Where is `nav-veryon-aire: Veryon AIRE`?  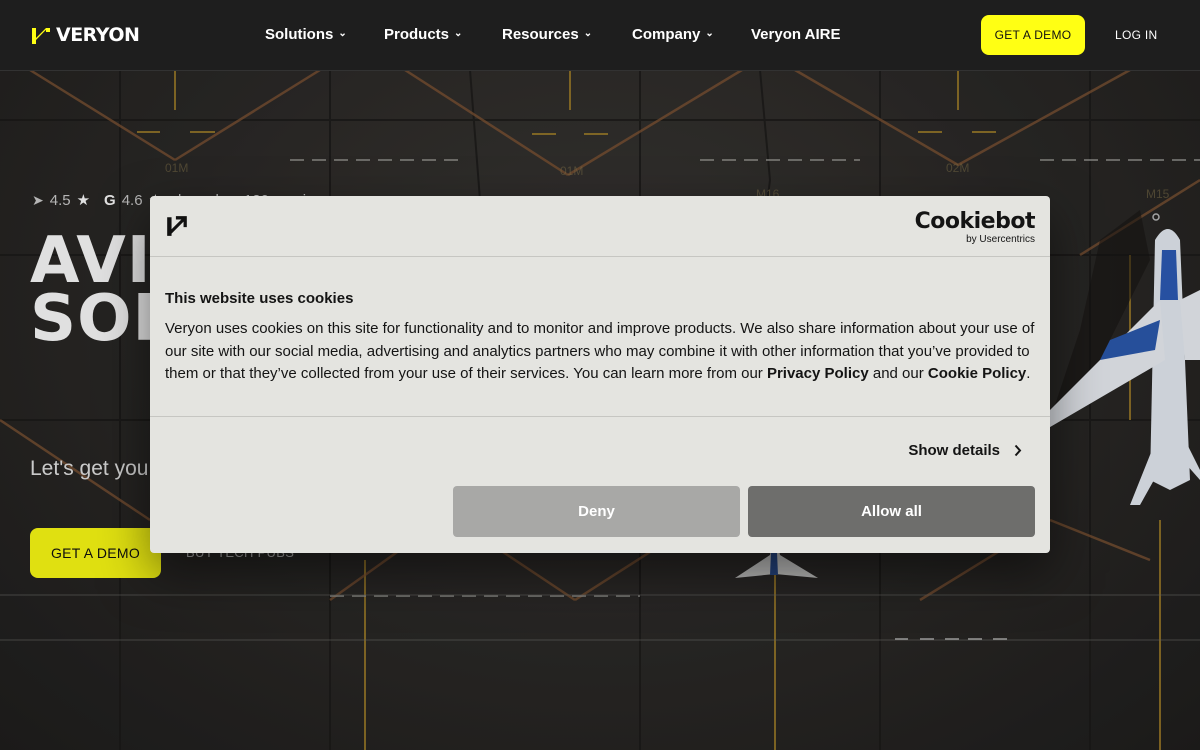 nav-veryon-aire: Veryon AIRE is located at coordinates (795, 34).